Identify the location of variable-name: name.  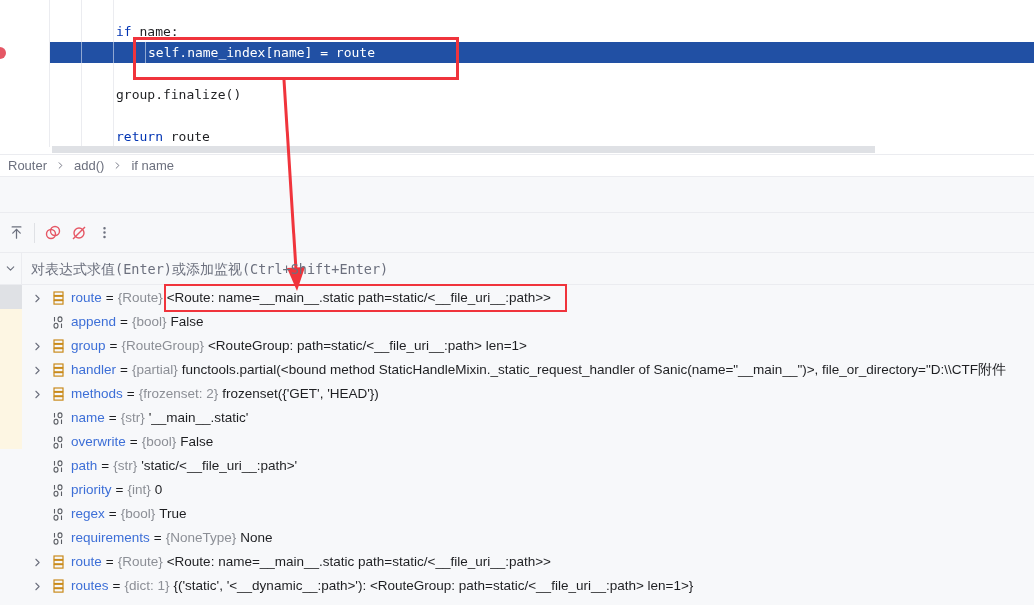
(88, 417).